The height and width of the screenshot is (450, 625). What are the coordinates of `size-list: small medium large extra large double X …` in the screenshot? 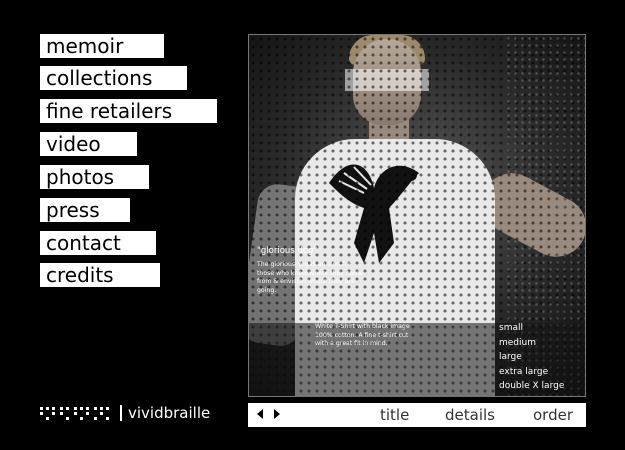 It's located at (531, 357).